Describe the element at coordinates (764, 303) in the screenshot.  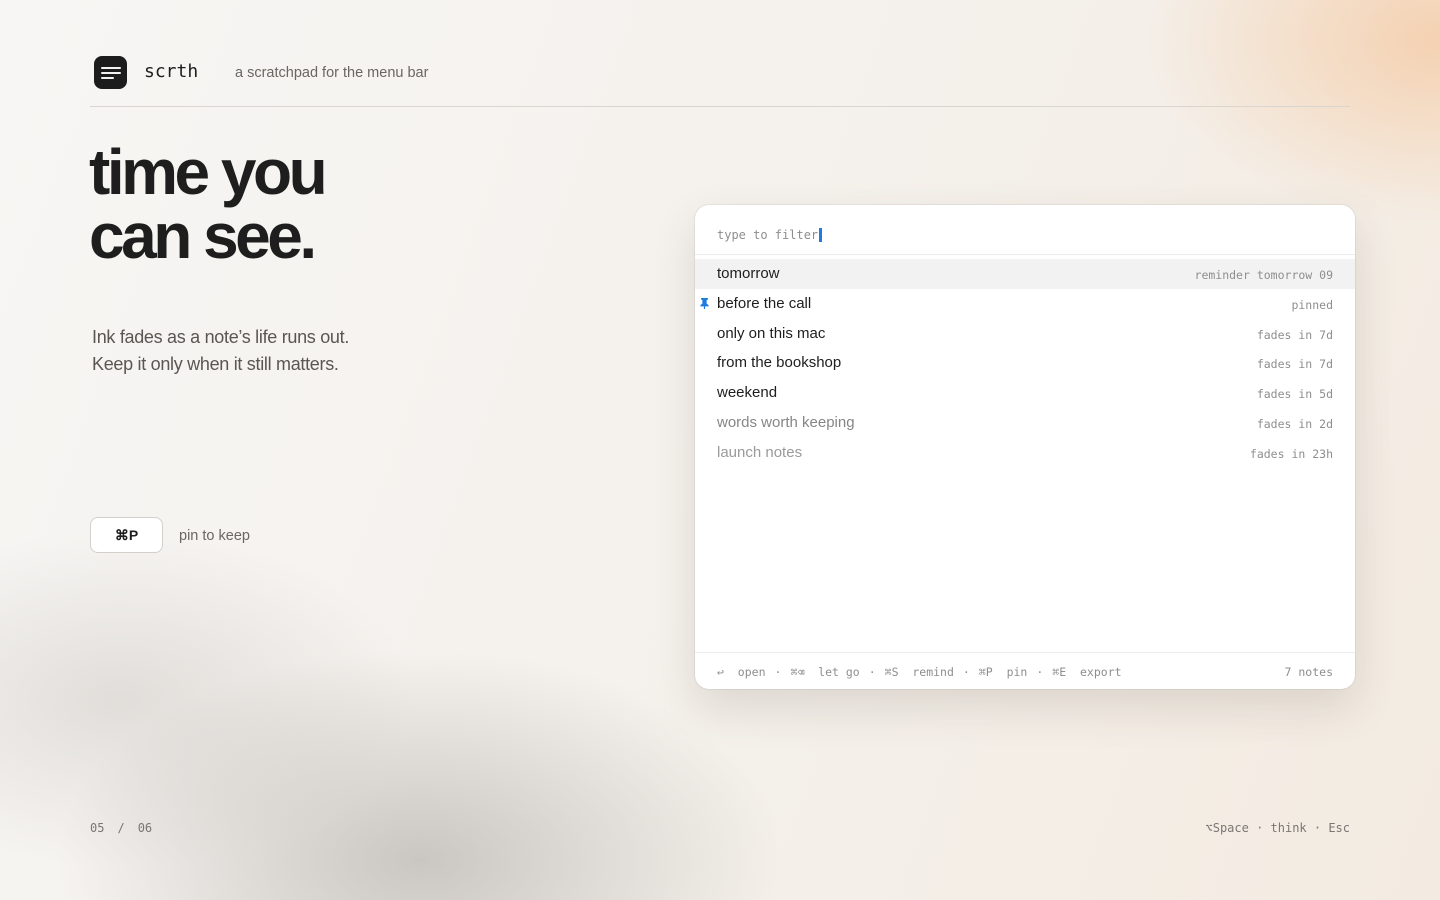
I see `note-title: before the call` at that location.